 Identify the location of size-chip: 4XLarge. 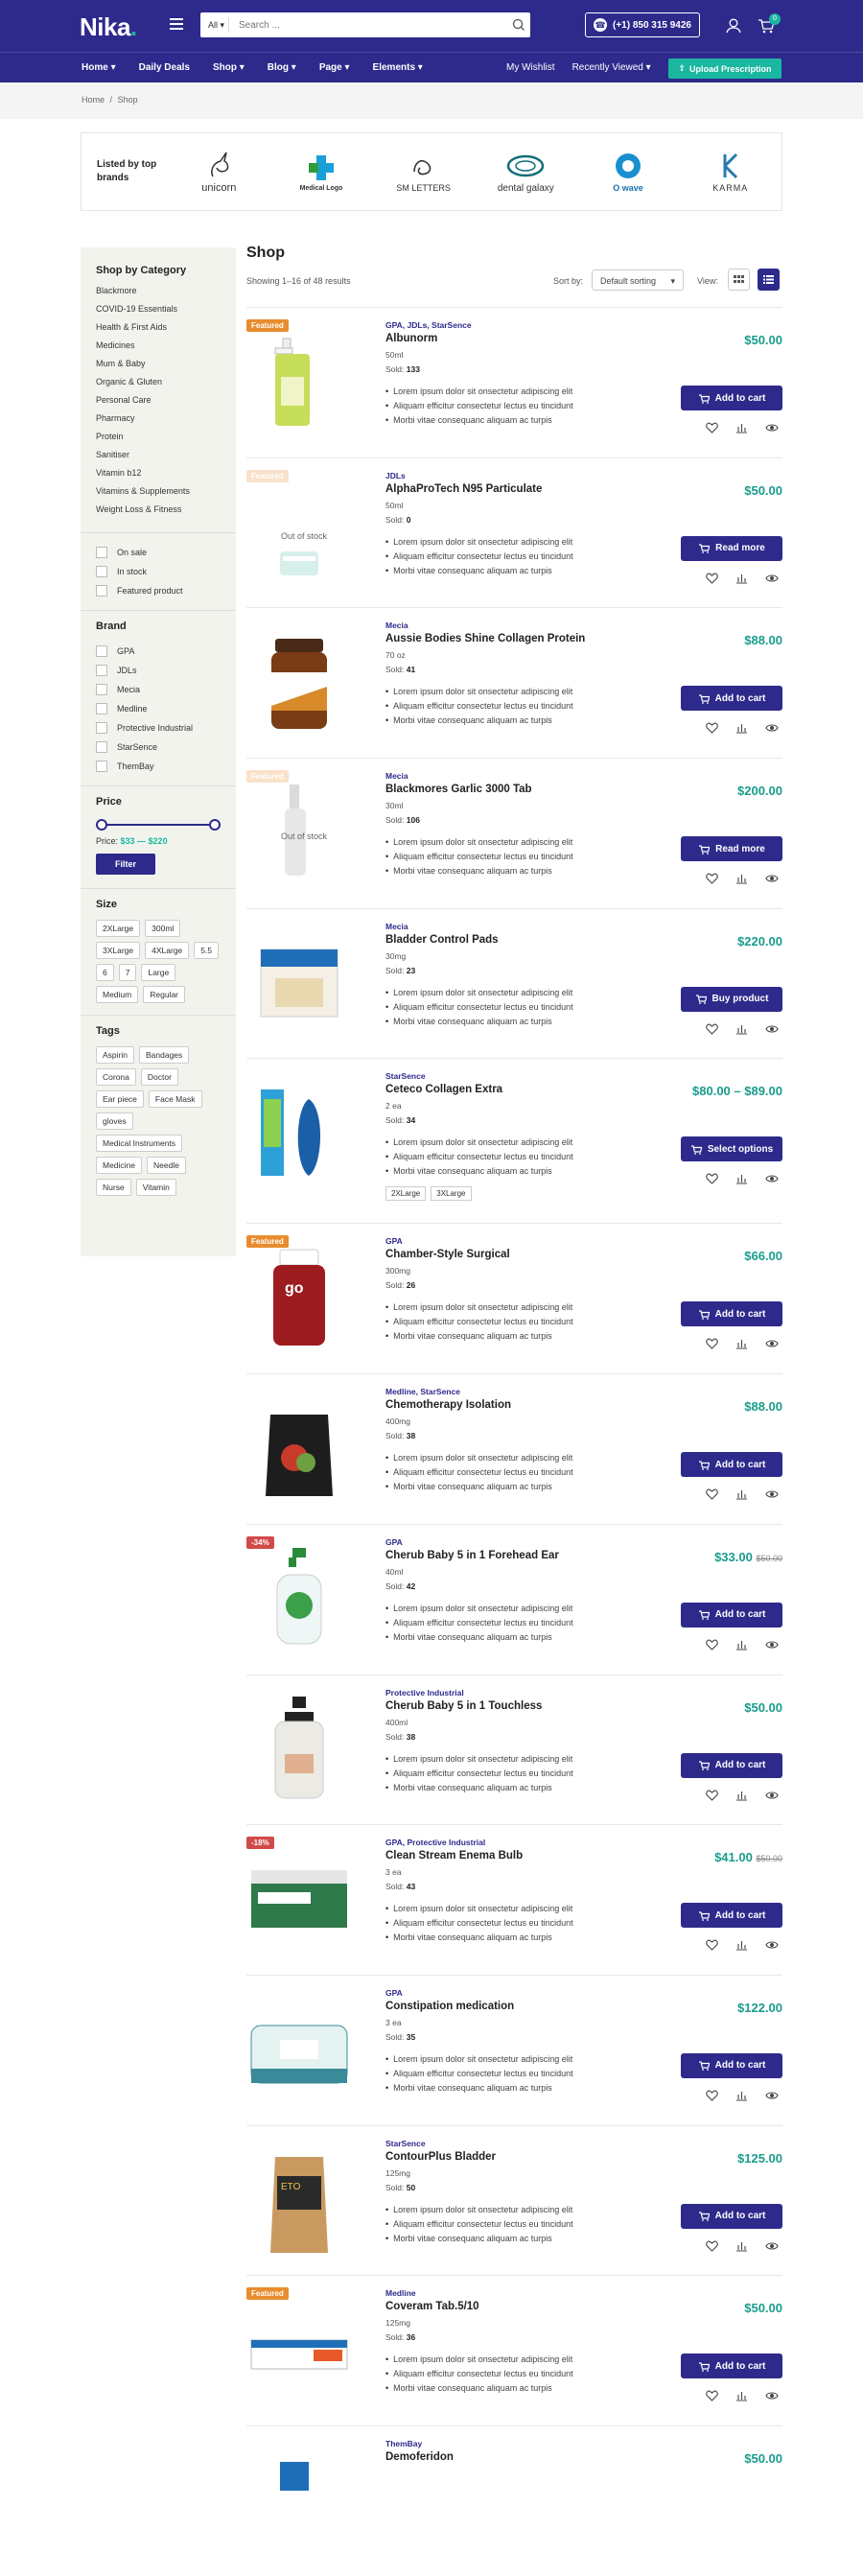
(167, 950).